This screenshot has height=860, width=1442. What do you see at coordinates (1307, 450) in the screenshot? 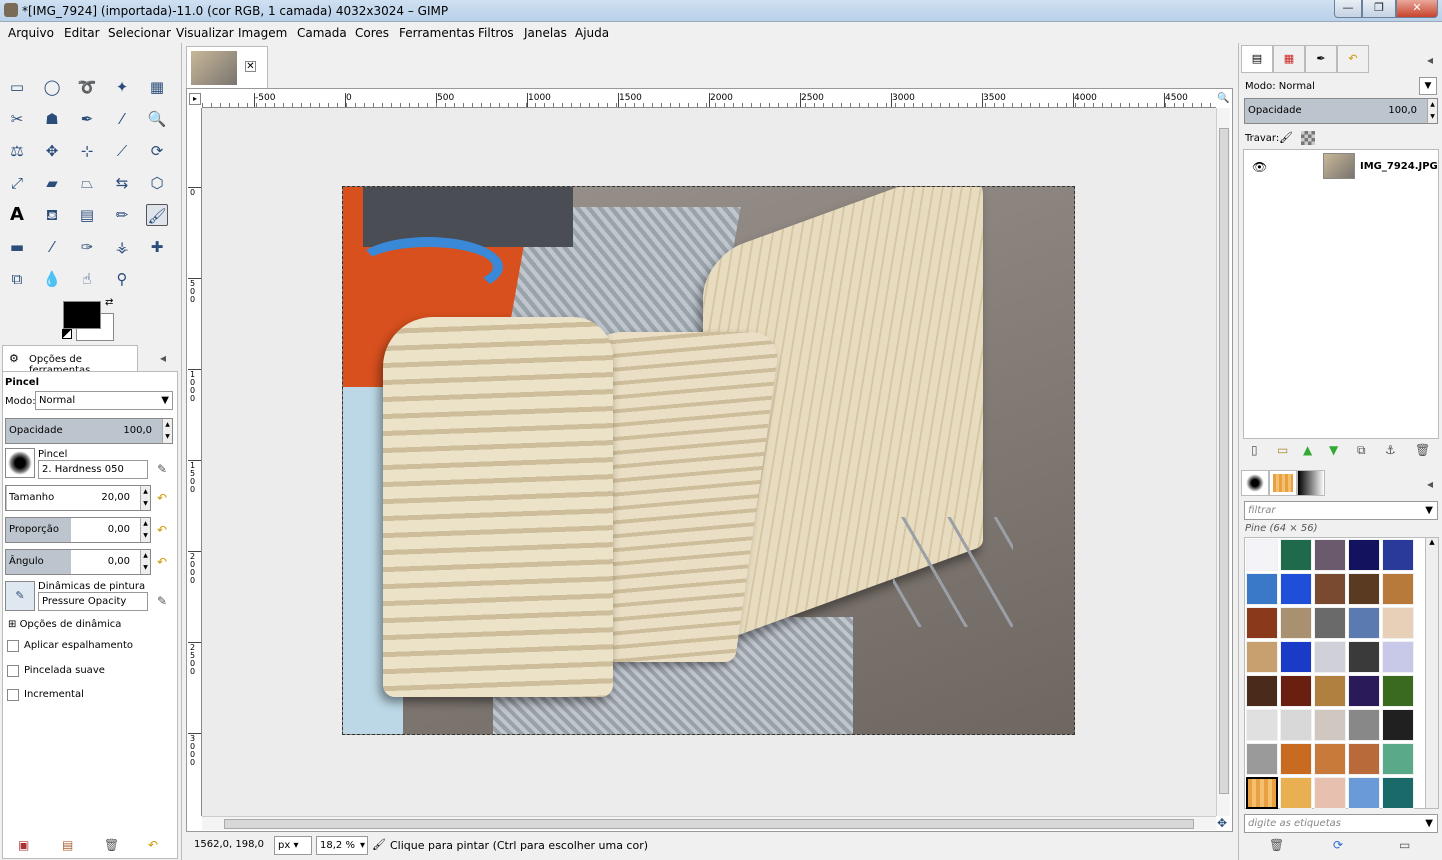
I see `raise-layer-icon: ▲` at bounding box center [1307, 450].